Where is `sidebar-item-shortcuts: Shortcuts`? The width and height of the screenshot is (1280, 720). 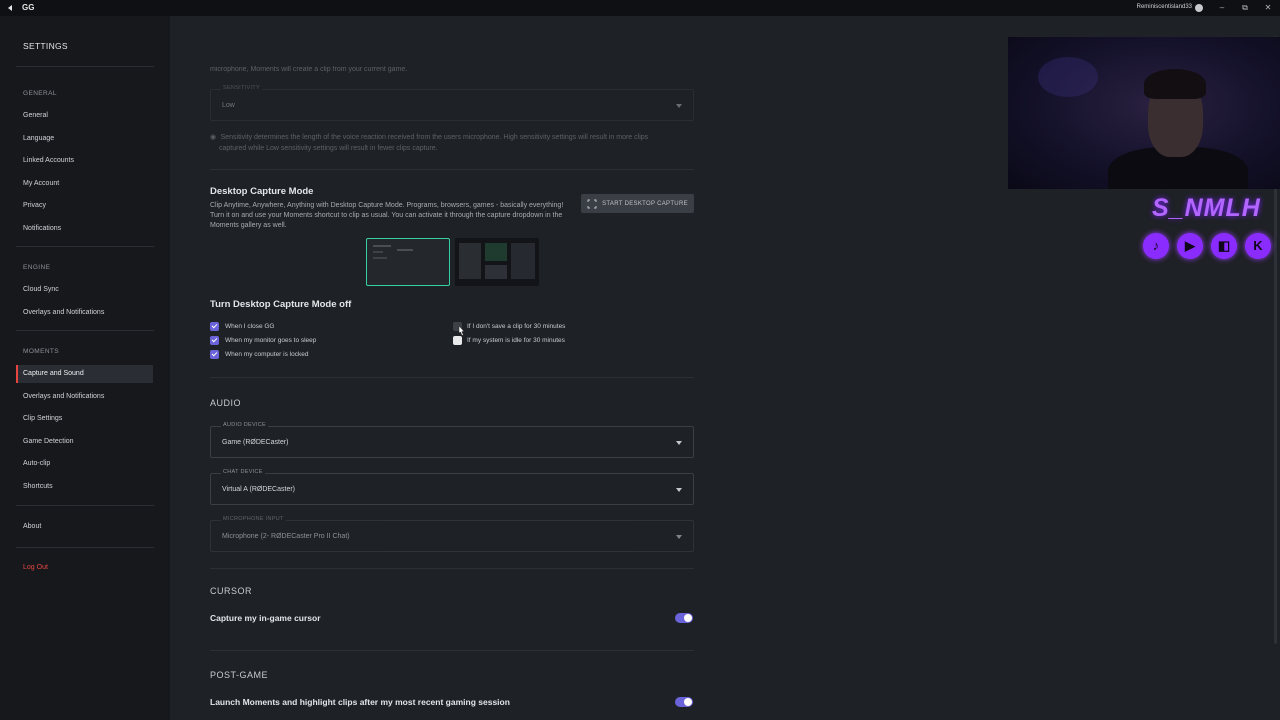 sidebar-item-shortcuts: Shortcuts is located at coordinates (84, 487).